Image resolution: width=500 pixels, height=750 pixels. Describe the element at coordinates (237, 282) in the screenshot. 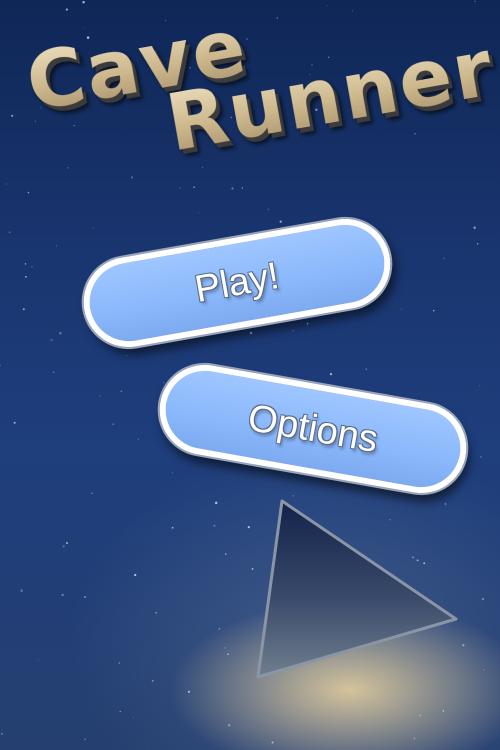

I see `play-button-label: Play!` at that location.